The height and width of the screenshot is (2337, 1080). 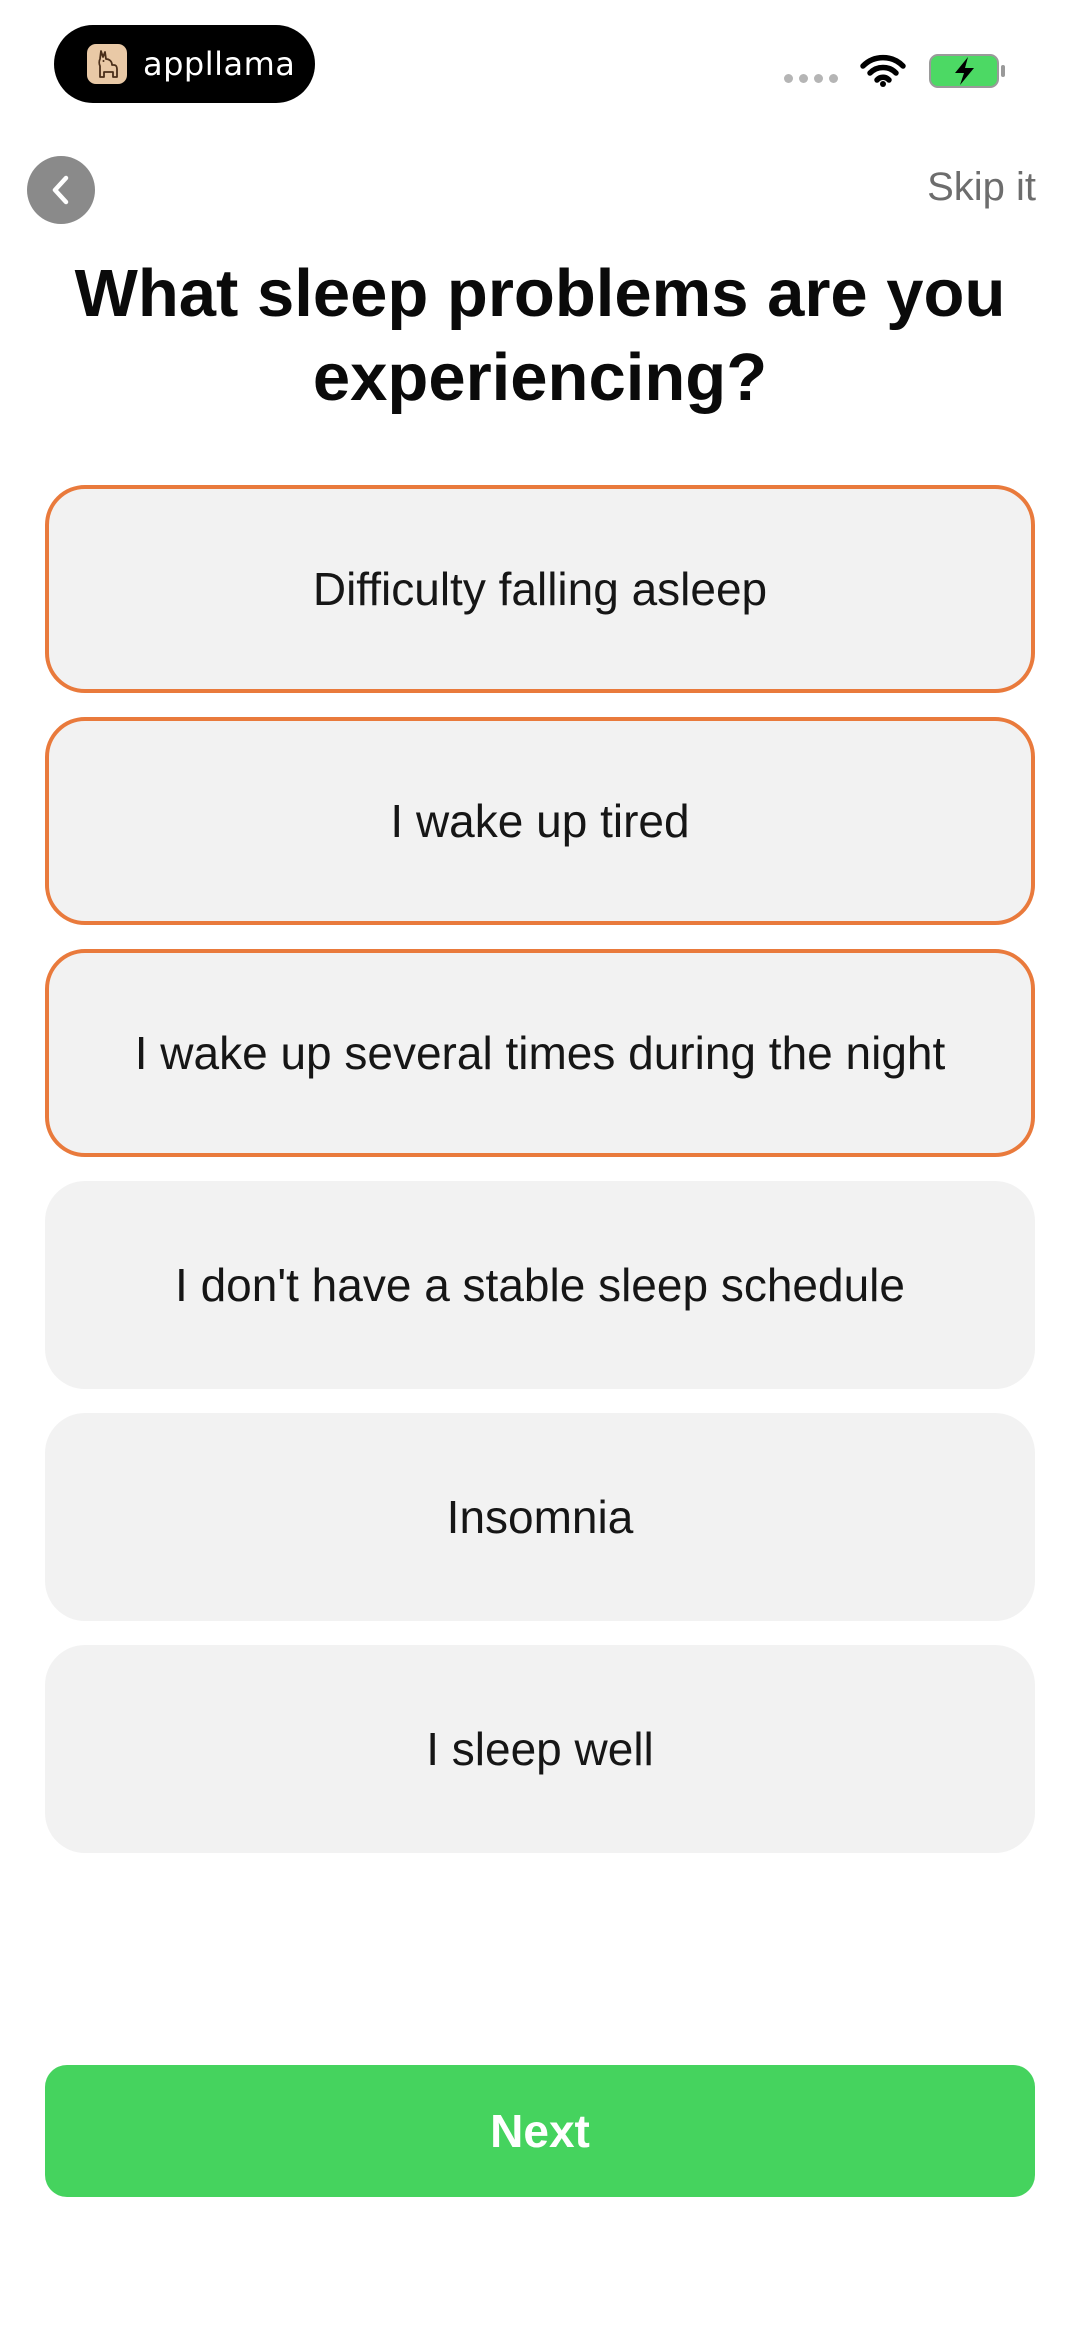 What do you see at coordinates (540, 589) in the screenshot?
I see `option-difficulty-falling-asleep: Difficulty falling asleep` at bounding box center [540, 589].